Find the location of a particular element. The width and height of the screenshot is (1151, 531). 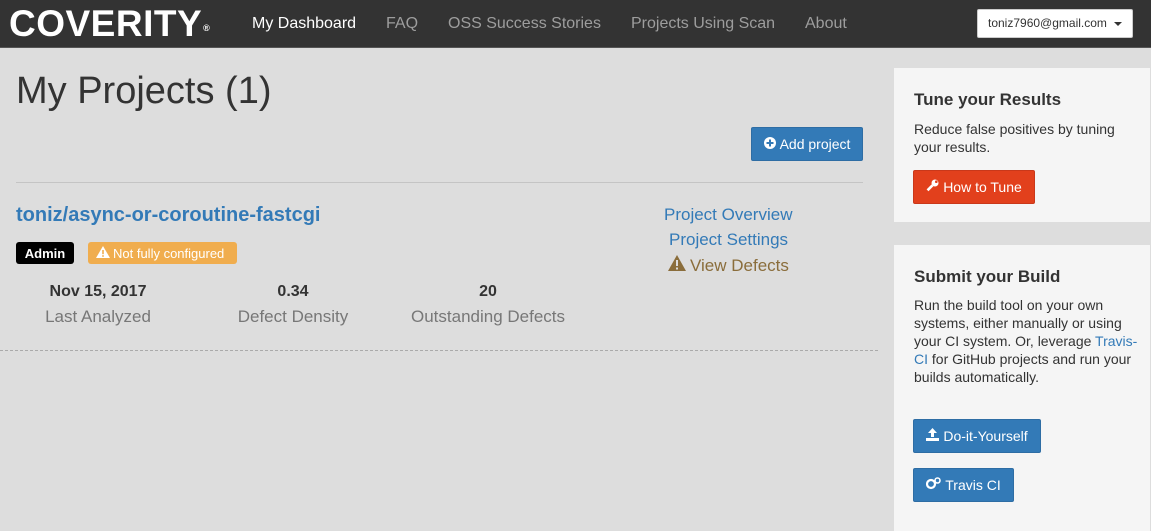

logo-text: COVERITY is located at coordinates (106, 23).